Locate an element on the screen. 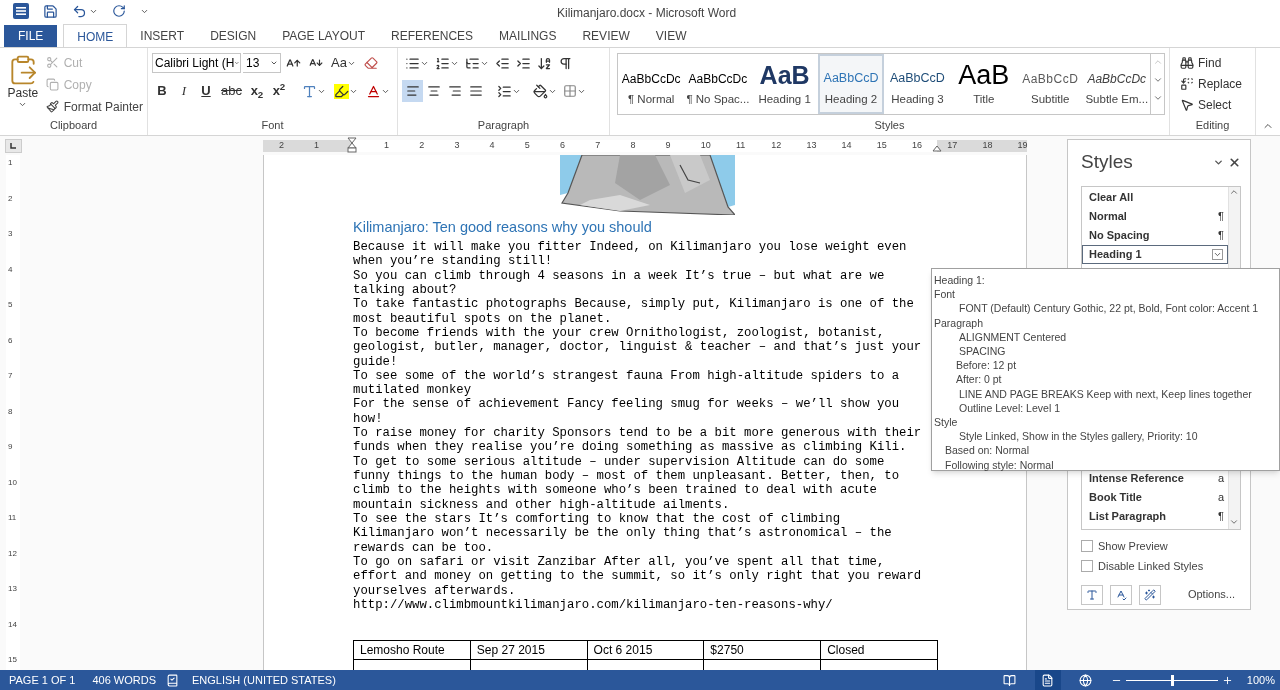  zoom-level: 100% is located at coordinates (1260, 680).